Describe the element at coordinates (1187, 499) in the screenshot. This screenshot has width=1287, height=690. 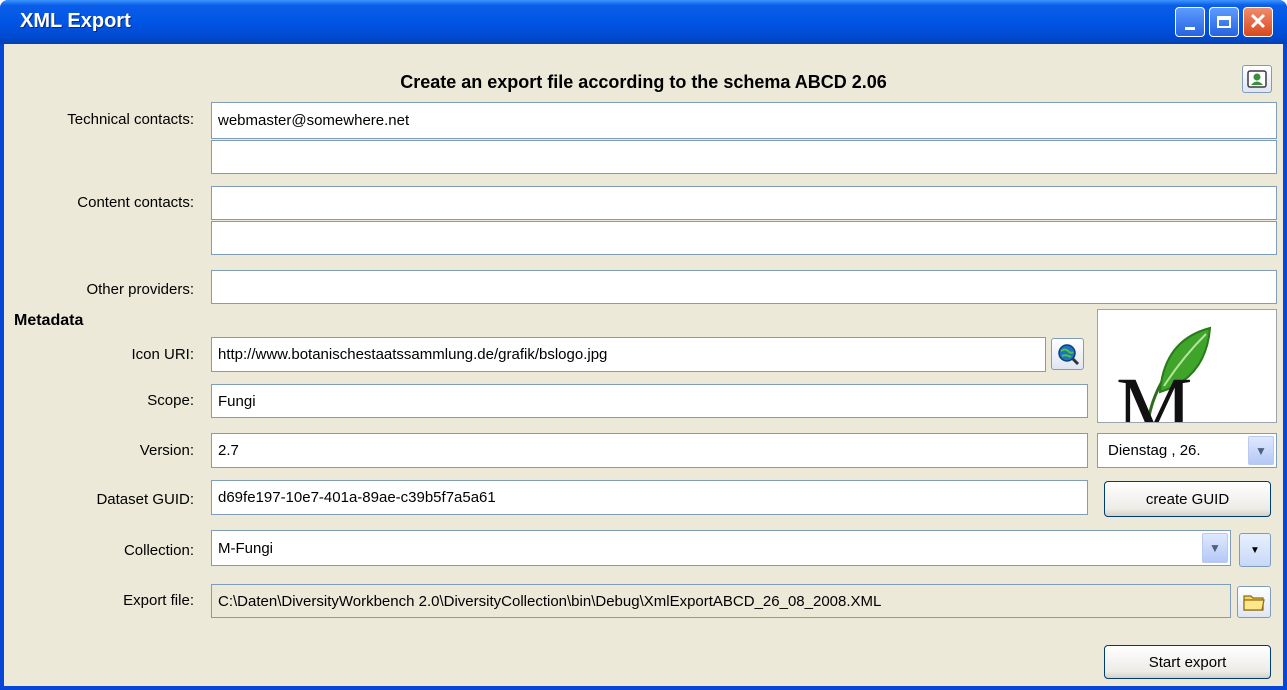
I see `create-guid-button: create GUID` at that location.